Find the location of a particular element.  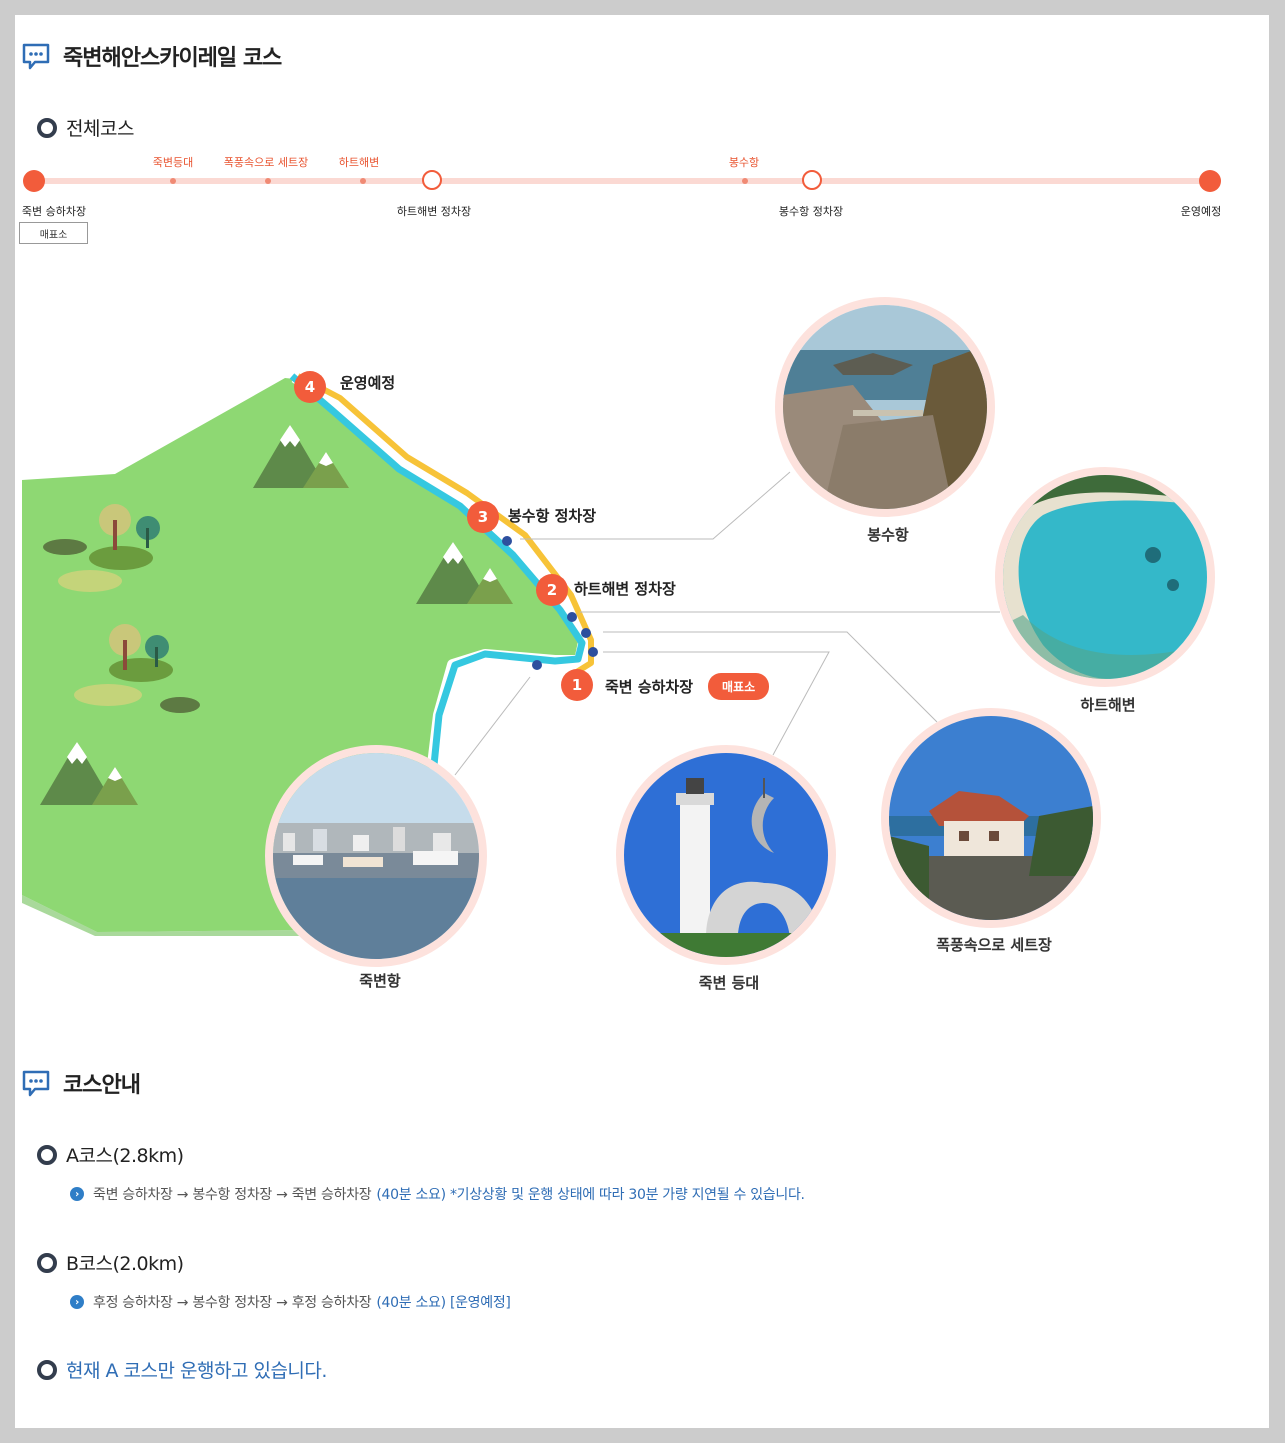

photo-storm-set is located at coordinates (991, 818).